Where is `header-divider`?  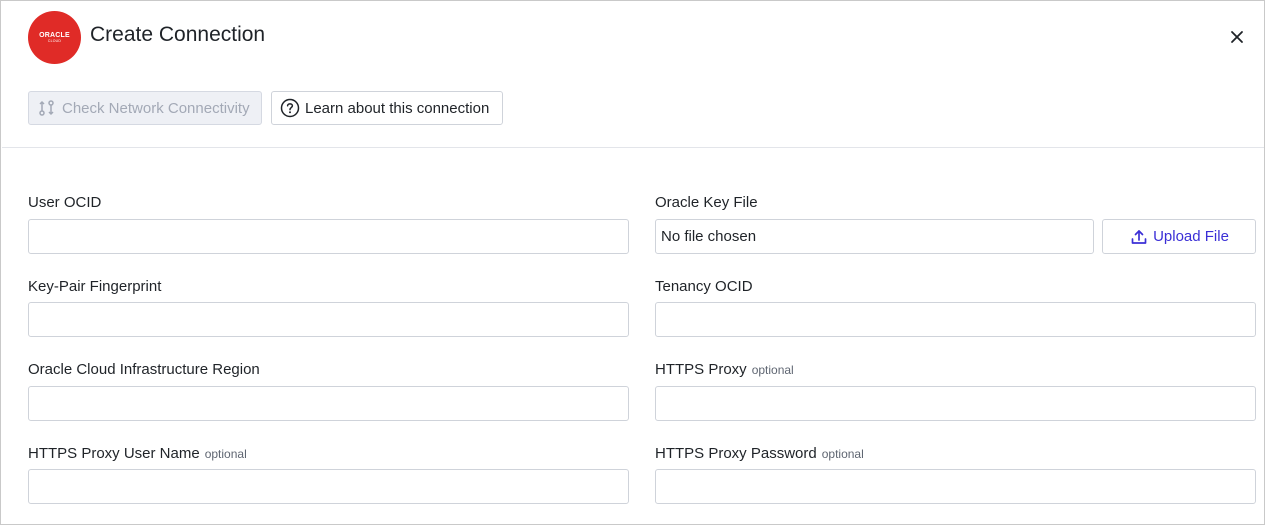 header-divider is located at coordinates (633, 147).